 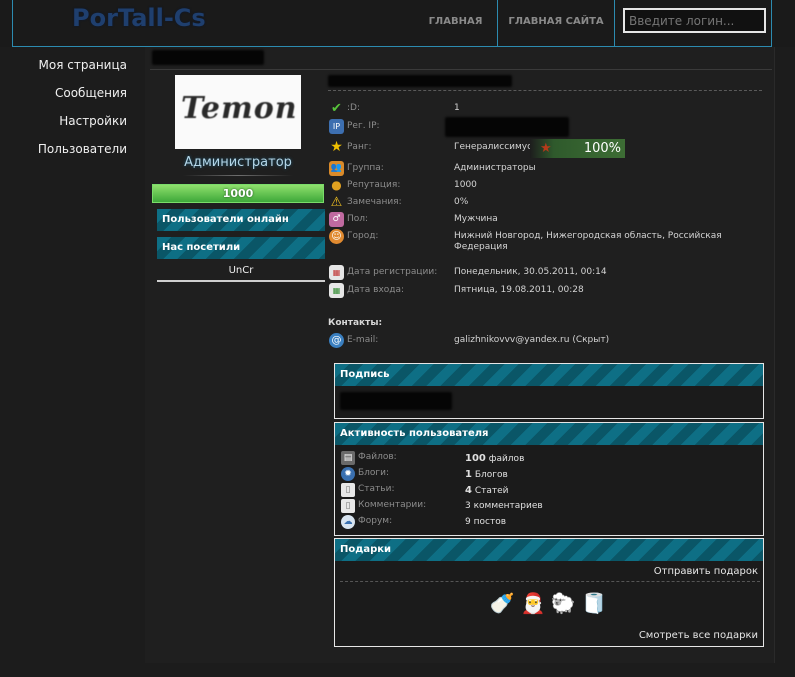 What do you see at coordinates (348, 458) in the screenshot?
I see `files-icon: ▤` at bounding box center [348, 458].